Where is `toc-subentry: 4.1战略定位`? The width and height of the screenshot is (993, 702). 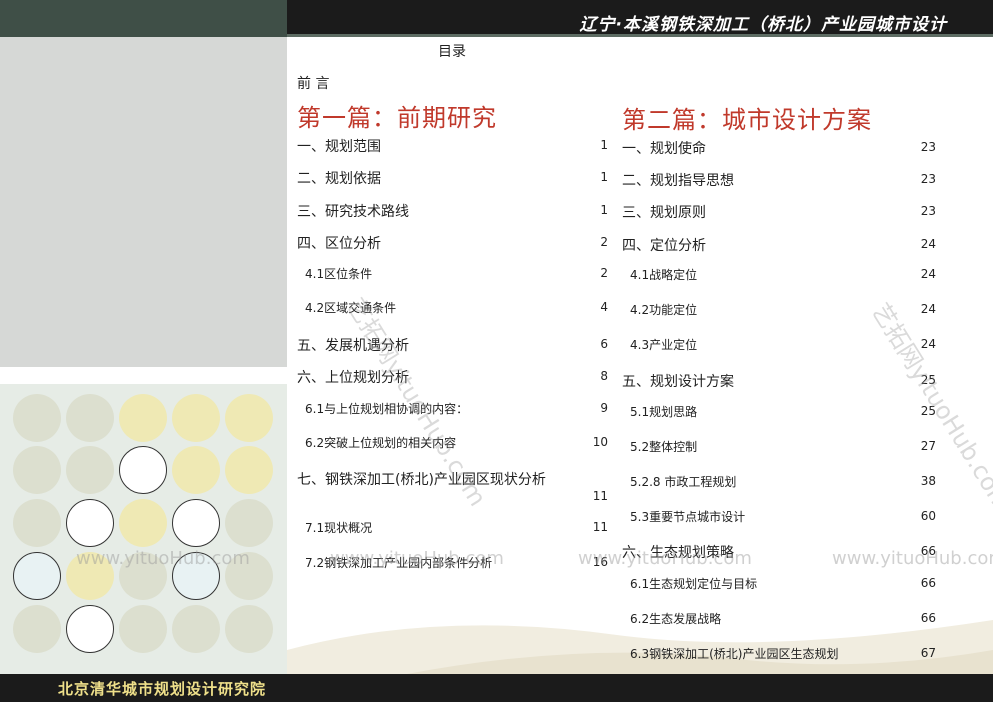 toc-subentry: 4.1战略定位 is located at coordinates (663, 274).